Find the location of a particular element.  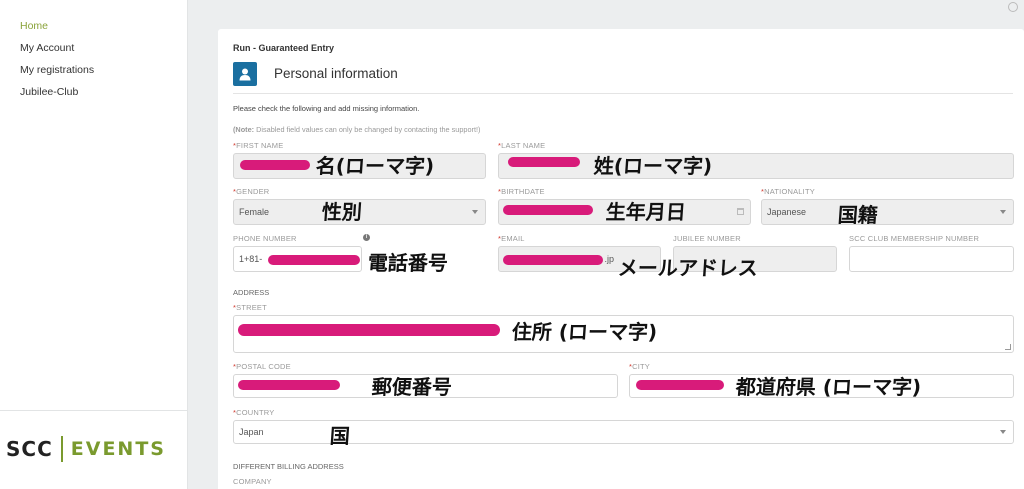

top-bar is located at coordinates (606, 13).